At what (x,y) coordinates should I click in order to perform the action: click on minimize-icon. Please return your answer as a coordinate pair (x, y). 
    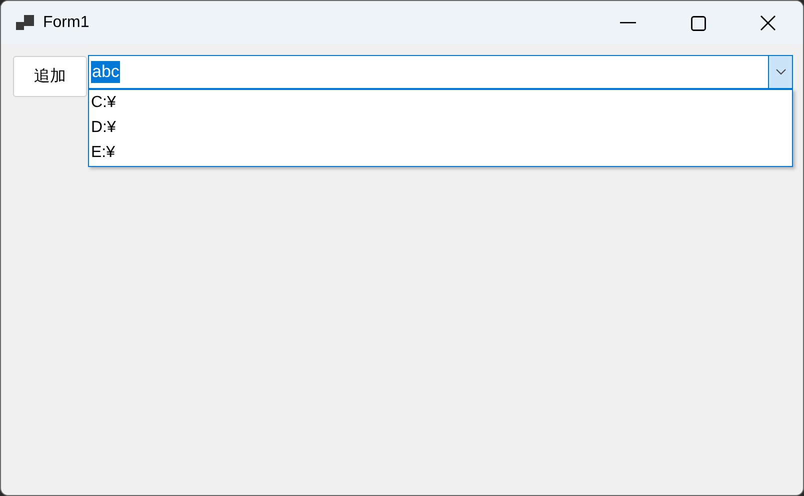
    Looking at the image, I should click on (628, 23).